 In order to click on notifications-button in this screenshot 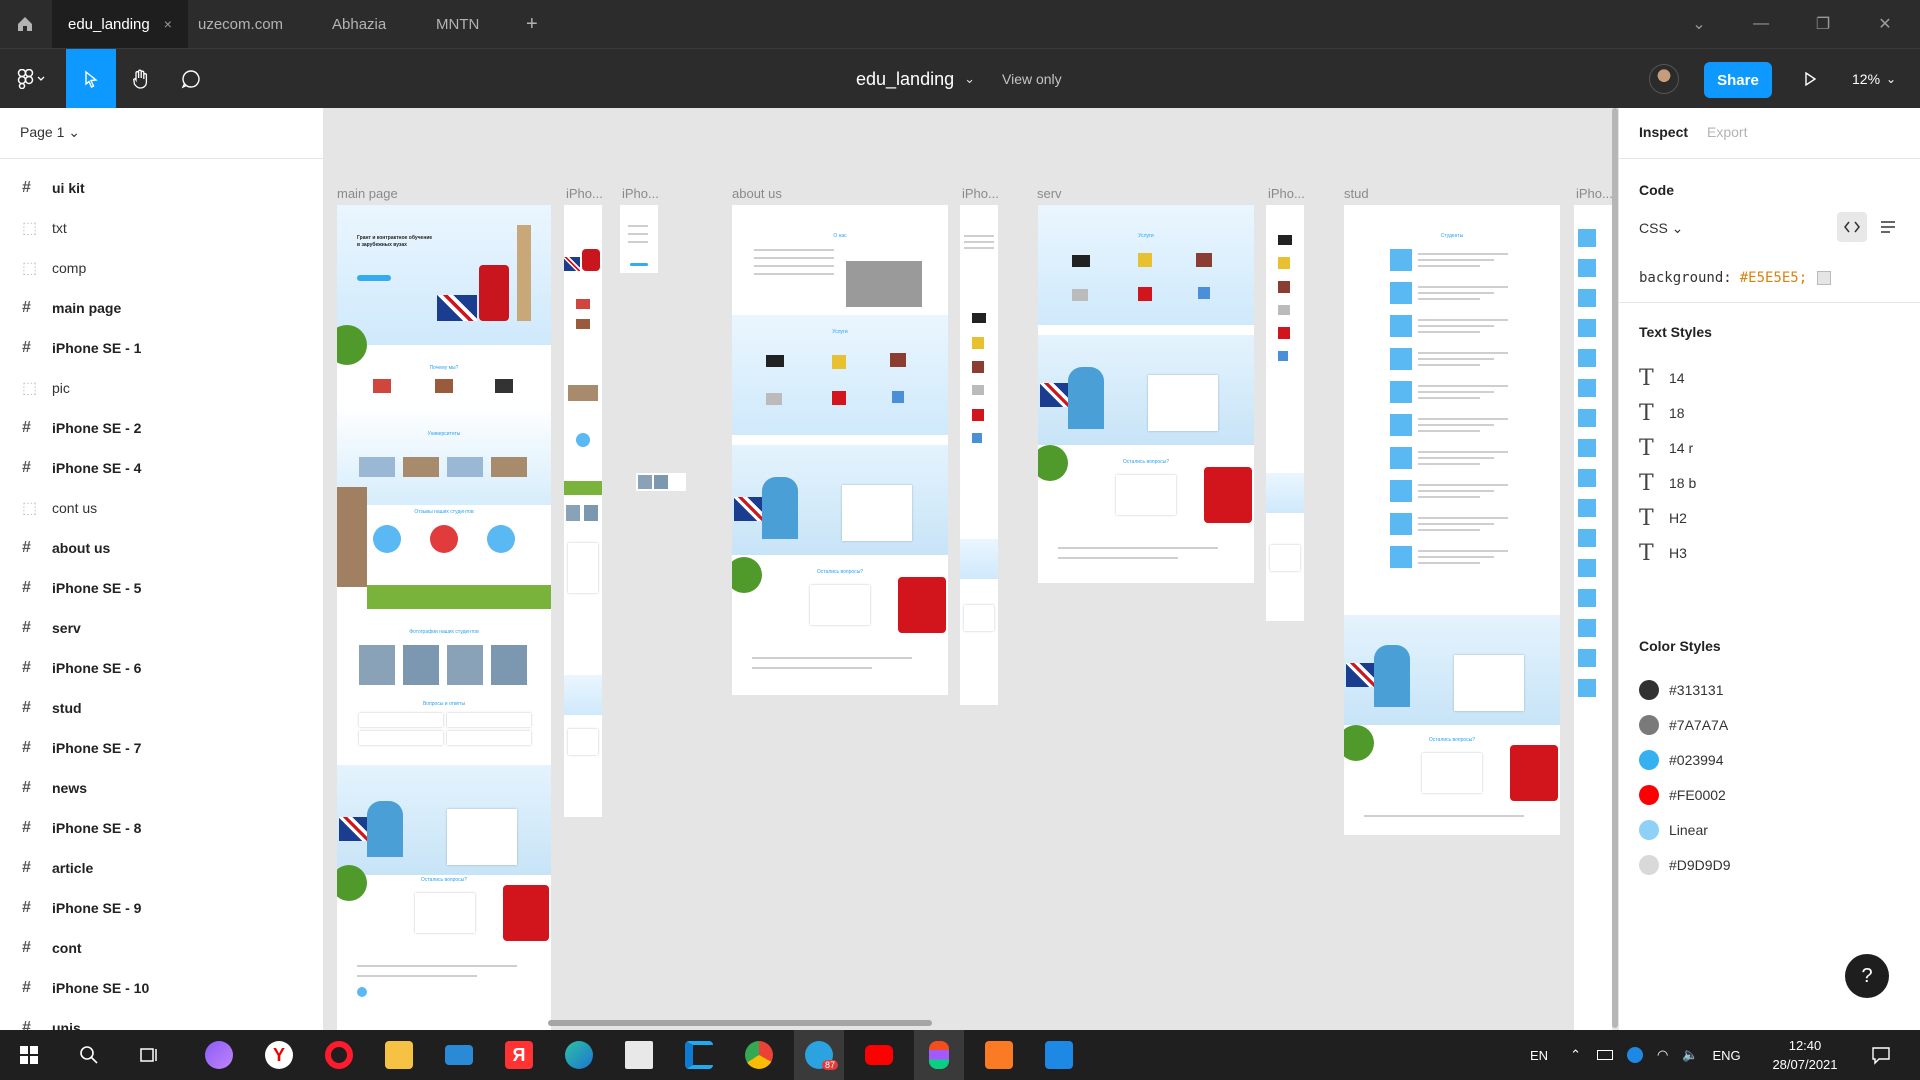, I will do `click(1881, 1055)`.